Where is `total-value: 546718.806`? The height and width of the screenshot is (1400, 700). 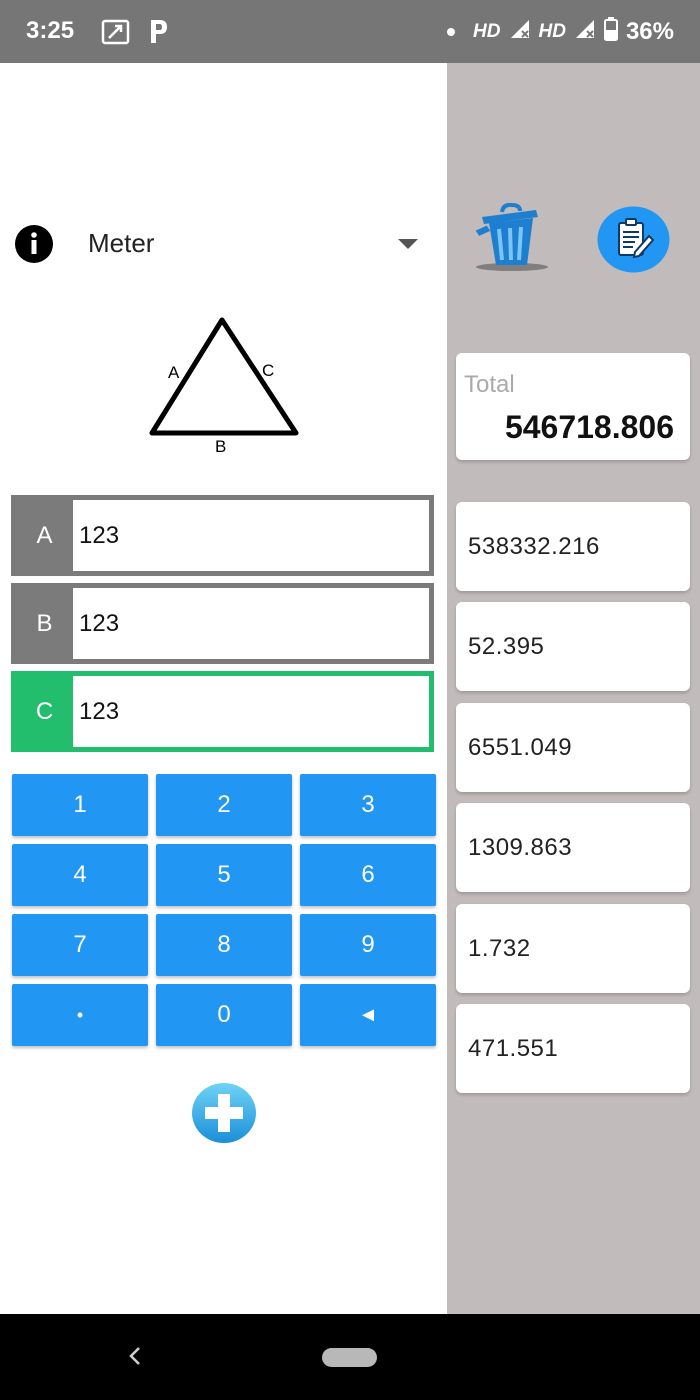
total-value: 546718.806 is located at coordinates (589, 427).